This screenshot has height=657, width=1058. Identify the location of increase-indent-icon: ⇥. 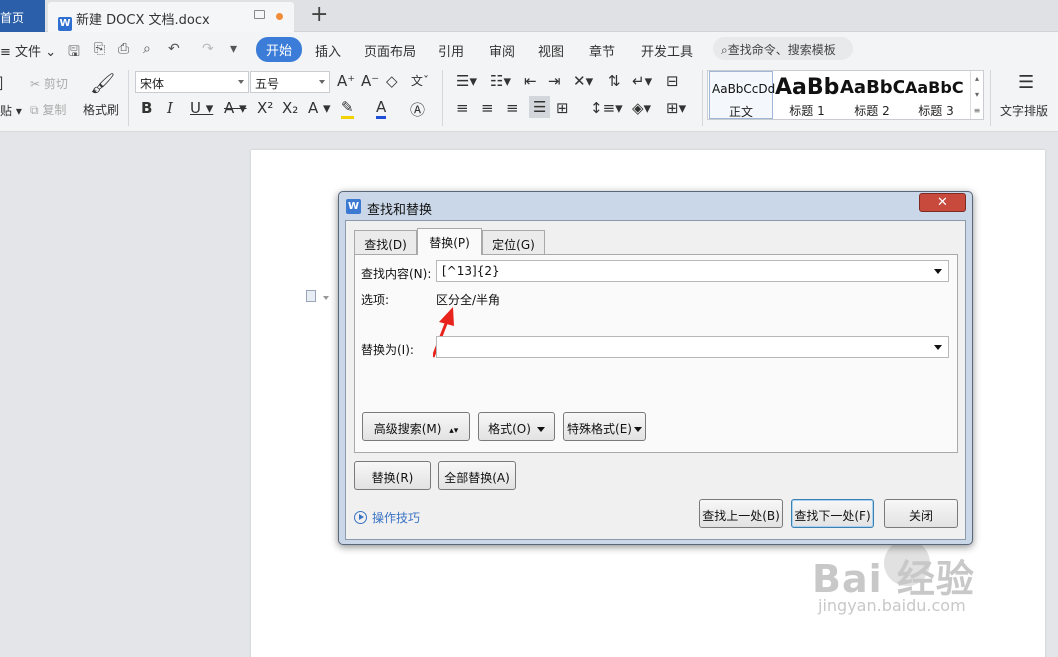
(554, 81).